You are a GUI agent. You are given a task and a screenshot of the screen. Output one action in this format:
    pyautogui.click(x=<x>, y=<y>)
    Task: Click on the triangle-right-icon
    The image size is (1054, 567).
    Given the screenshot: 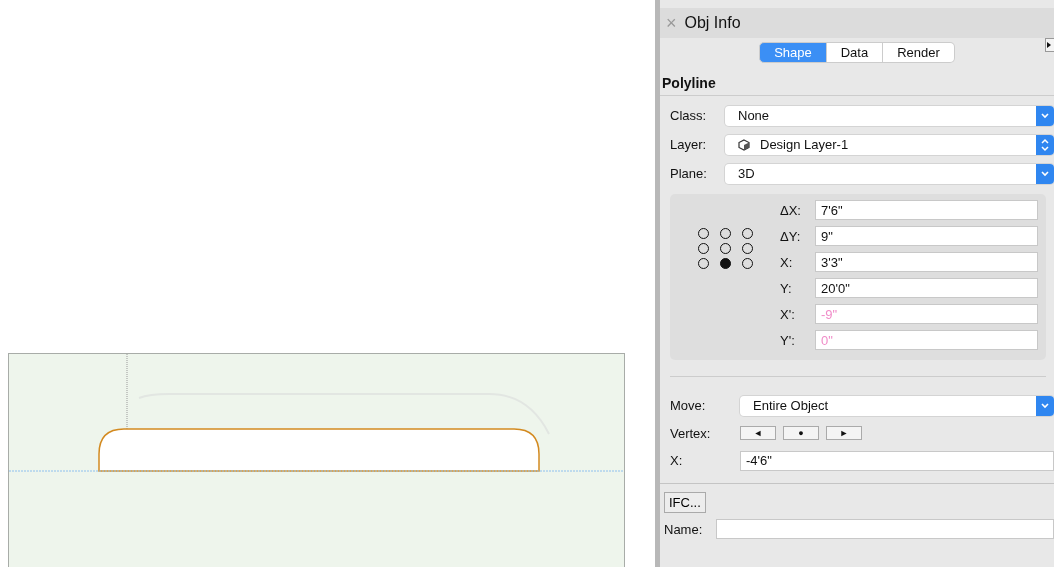 What is the action you would take?
    pyautogui.click(x=1049, y=45)
    